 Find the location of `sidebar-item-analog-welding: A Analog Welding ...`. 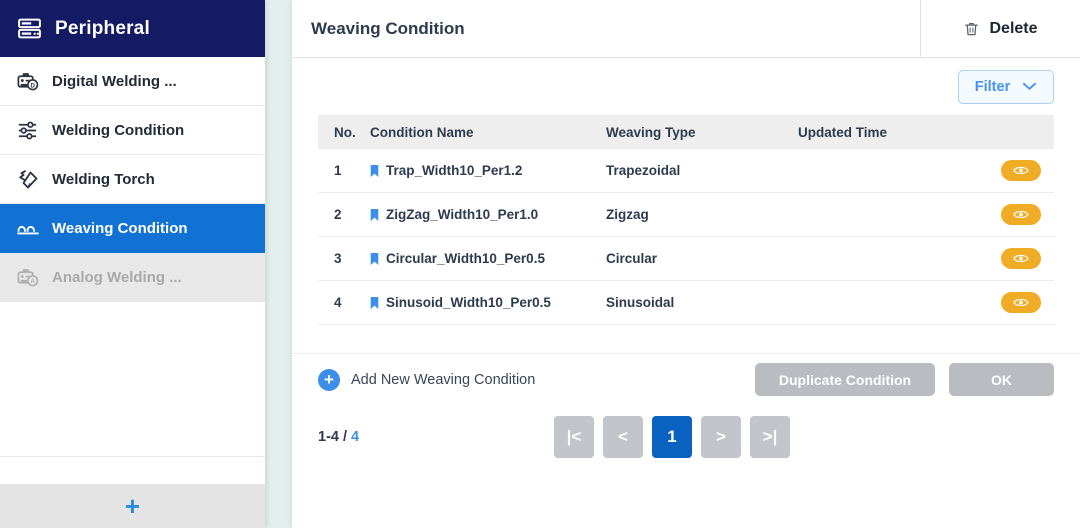

sidebar-item-analog-welding: A Analog Welding ... is located at coordinates (132, 277).